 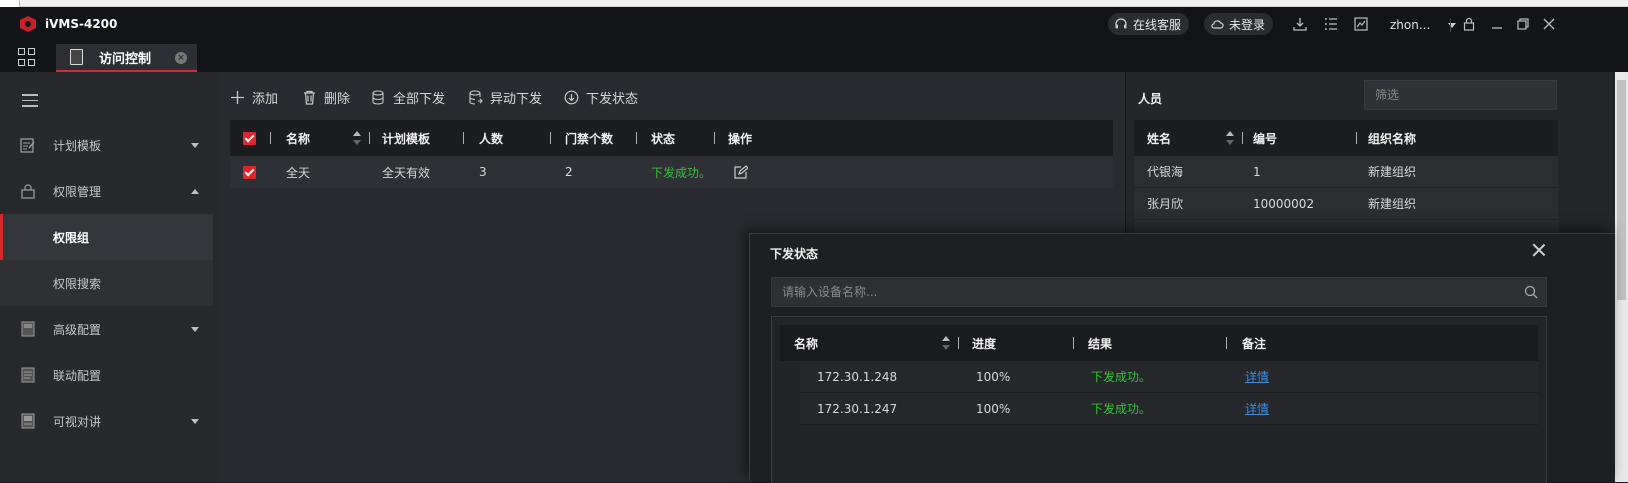 I want to click on device-result: 下发成功。, so click(x=1121, y=377).